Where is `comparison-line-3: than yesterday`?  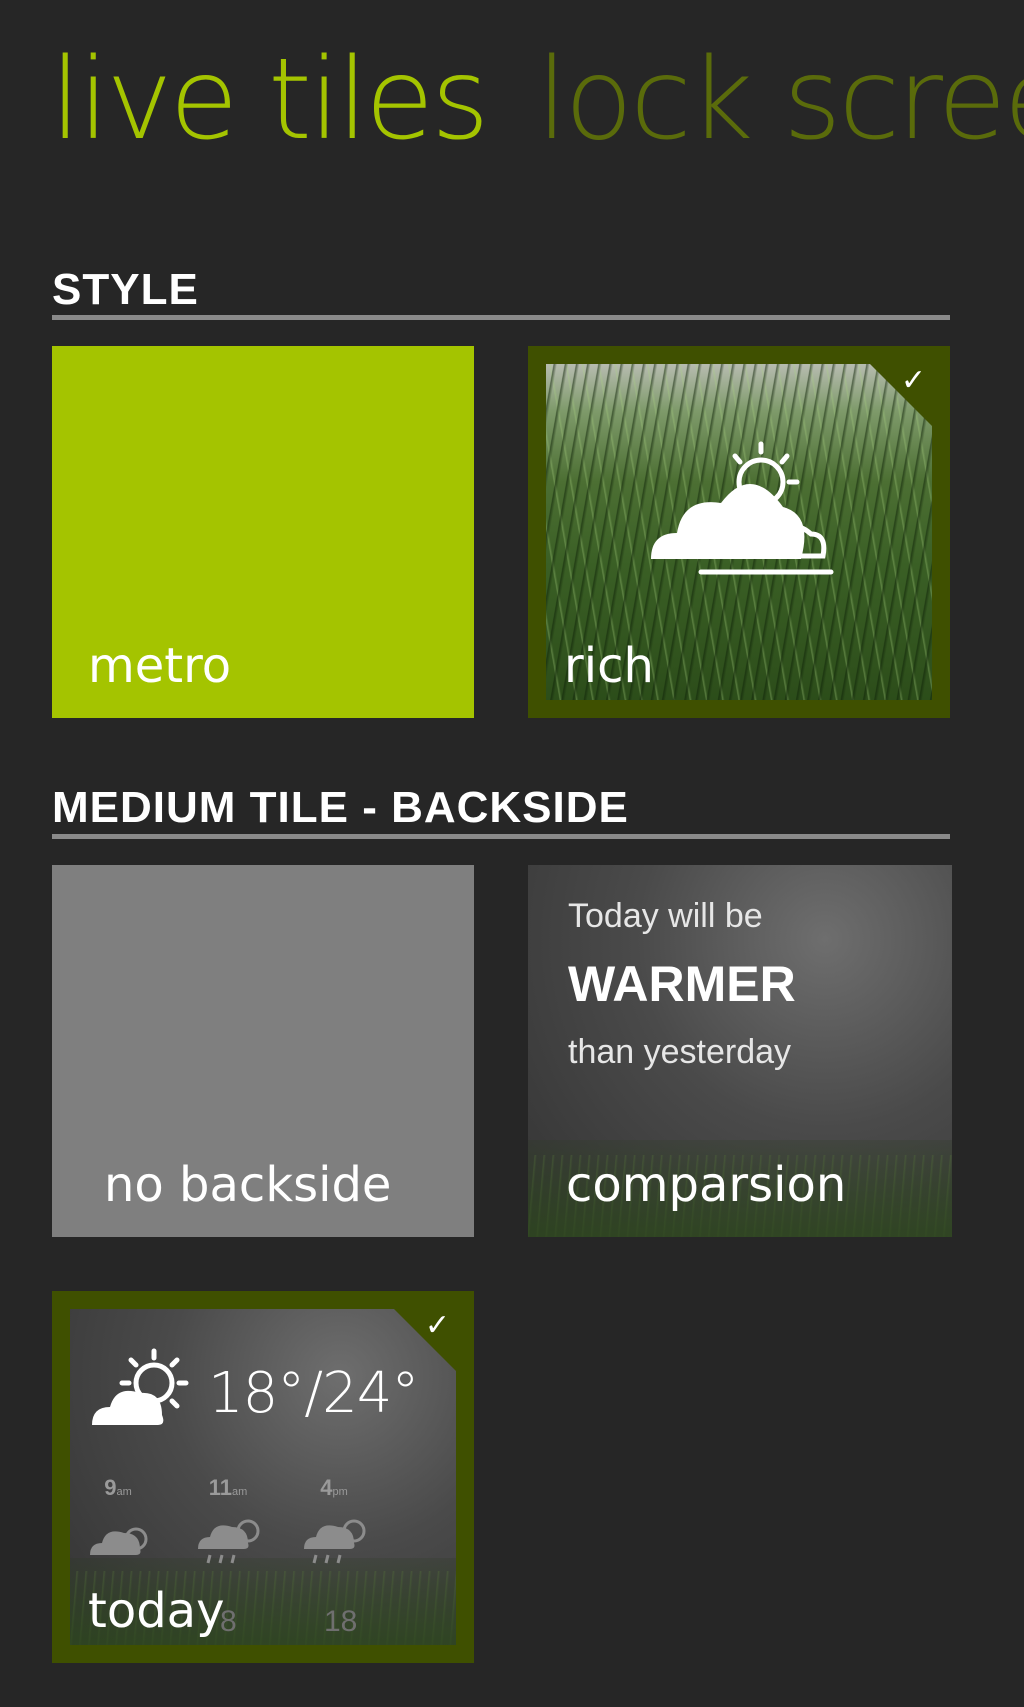 comparison-line-3: than yesterday is located at coordinates (680, 1052).